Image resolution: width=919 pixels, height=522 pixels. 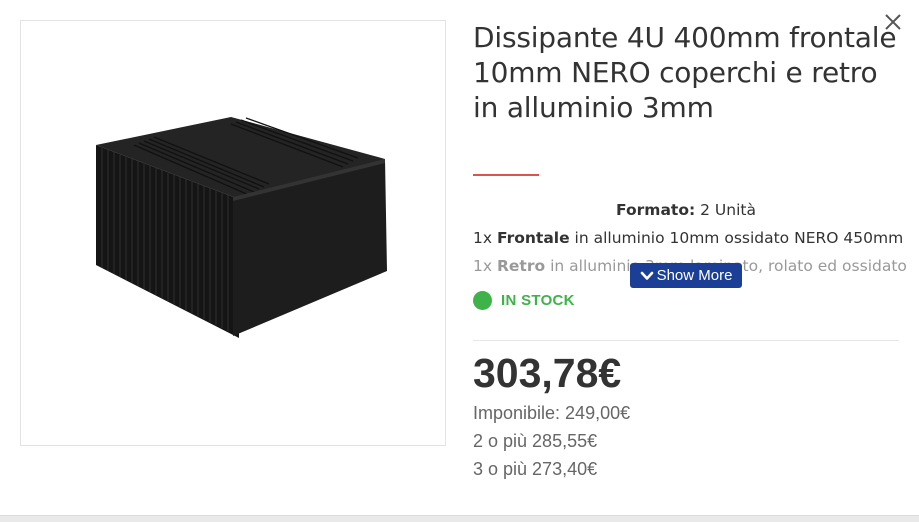 What do you see at coordinates (482, 300) in the screenshot?
I see `stock-indicator-icon` at bounding box center [482, 300].